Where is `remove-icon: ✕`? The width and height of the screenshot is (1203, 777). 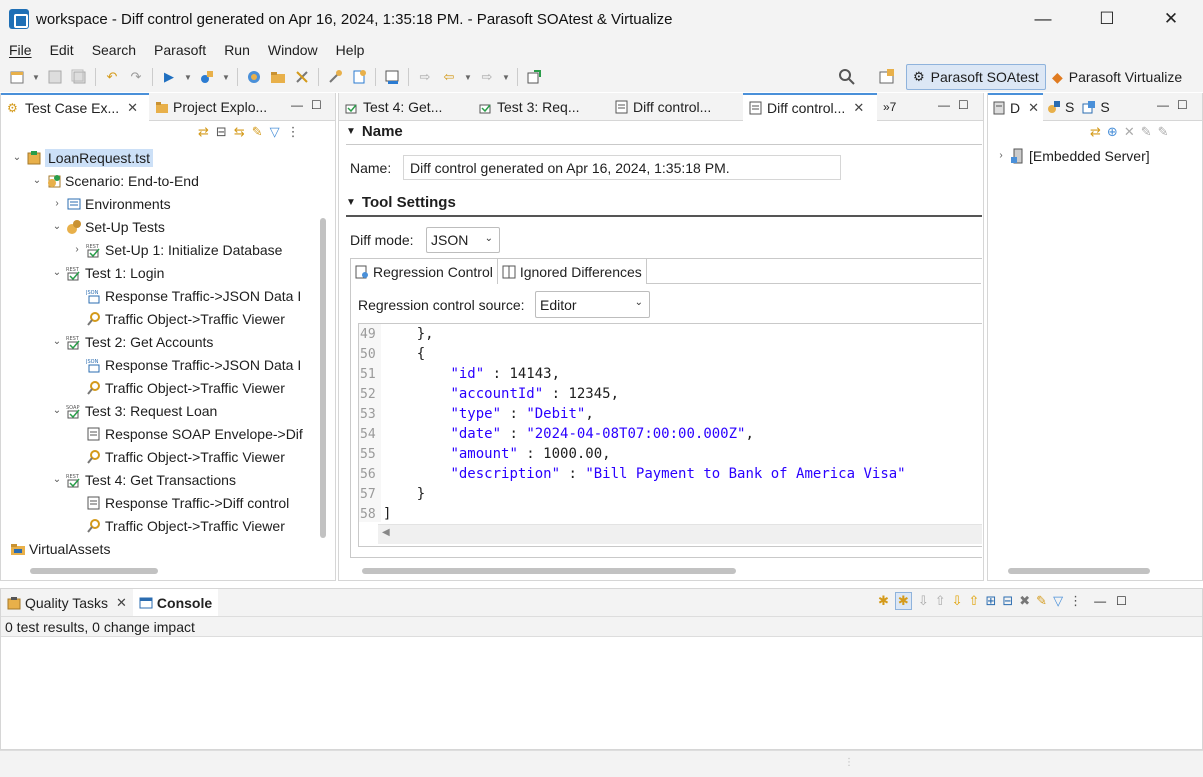
remove-icon: ✕ is located at coordinates (1129, 132).